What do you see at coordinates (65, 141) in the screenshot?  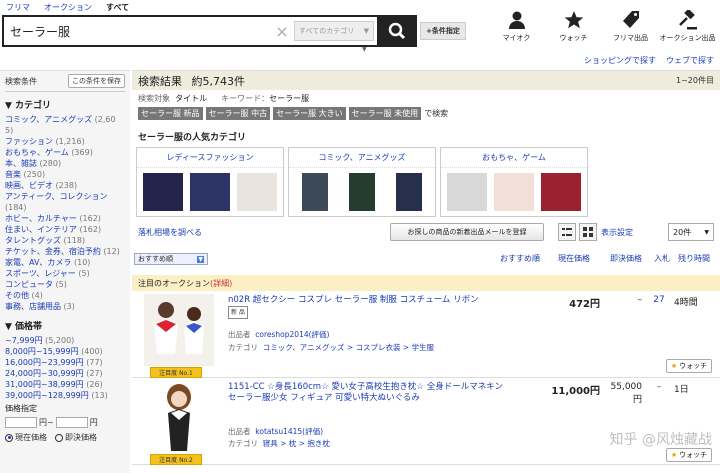 I see `sidebar-item: ファッション (1,216)` at bounding box center [65, 141].